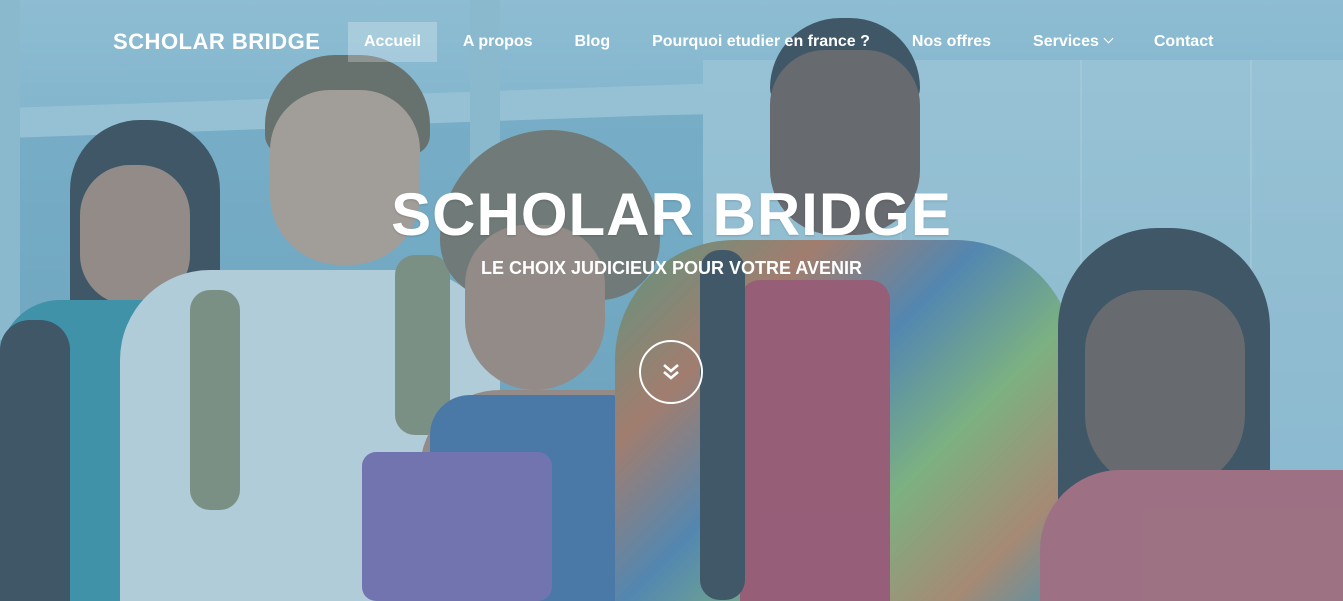 Image resolution: width=1343 pixels, height=601 pixels. I want to click on nav-item-services-label: Services, so click(1066, 41).